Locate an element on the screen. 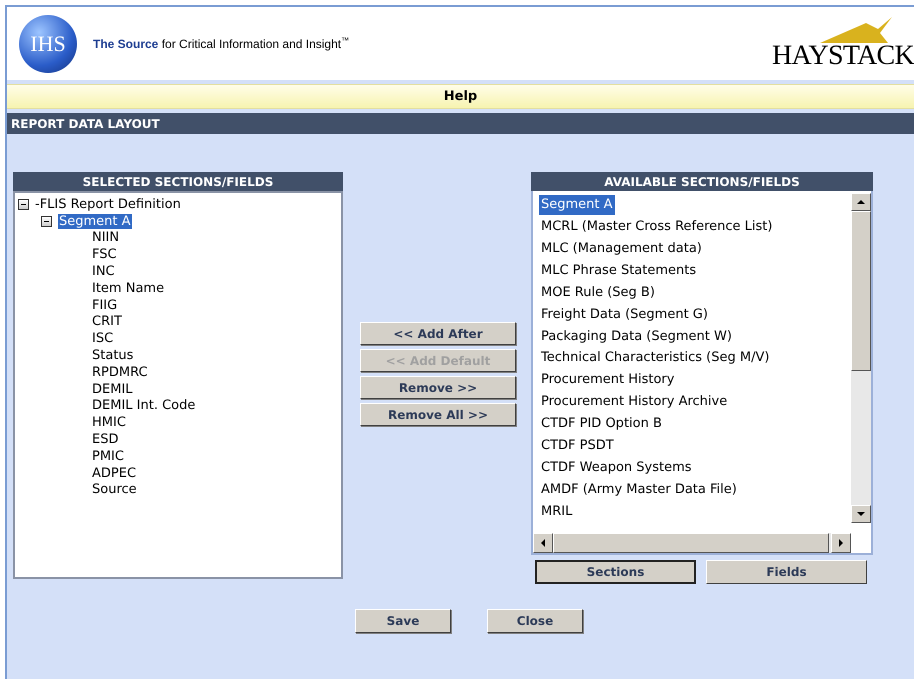  left-arrow-icon is located at coordinates (543, 543).